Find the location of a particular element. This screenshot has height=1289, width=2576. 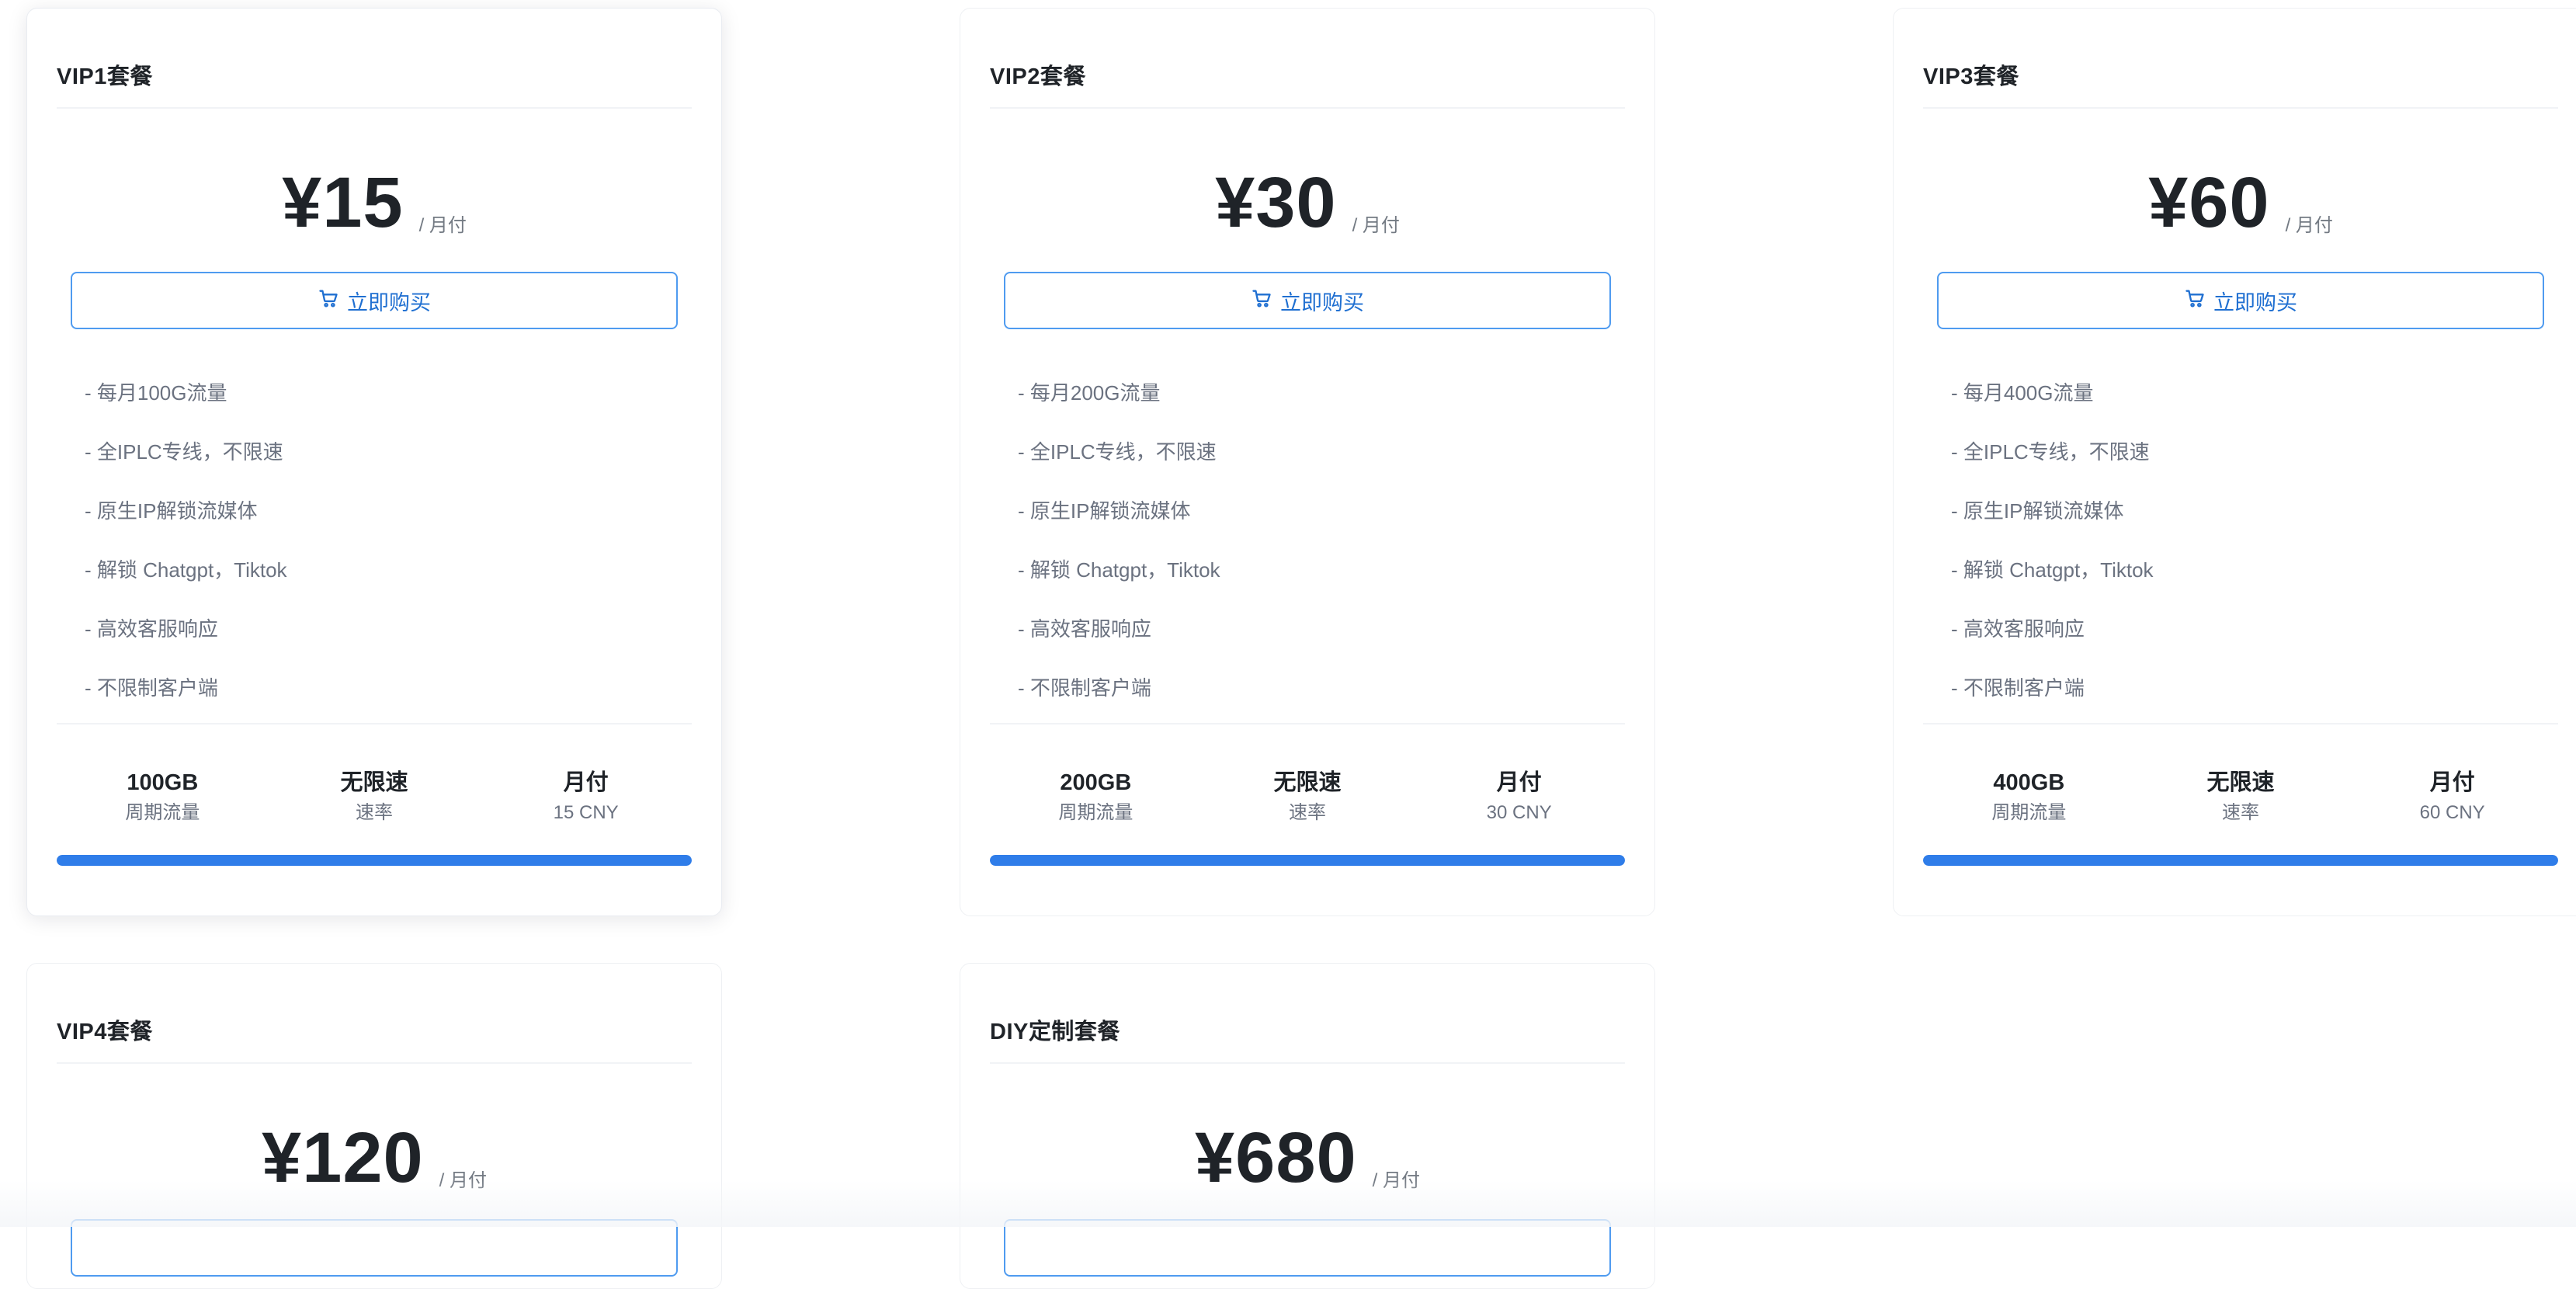

price-row: ¥60 / 月付 is located at coordinates (2235, 202).